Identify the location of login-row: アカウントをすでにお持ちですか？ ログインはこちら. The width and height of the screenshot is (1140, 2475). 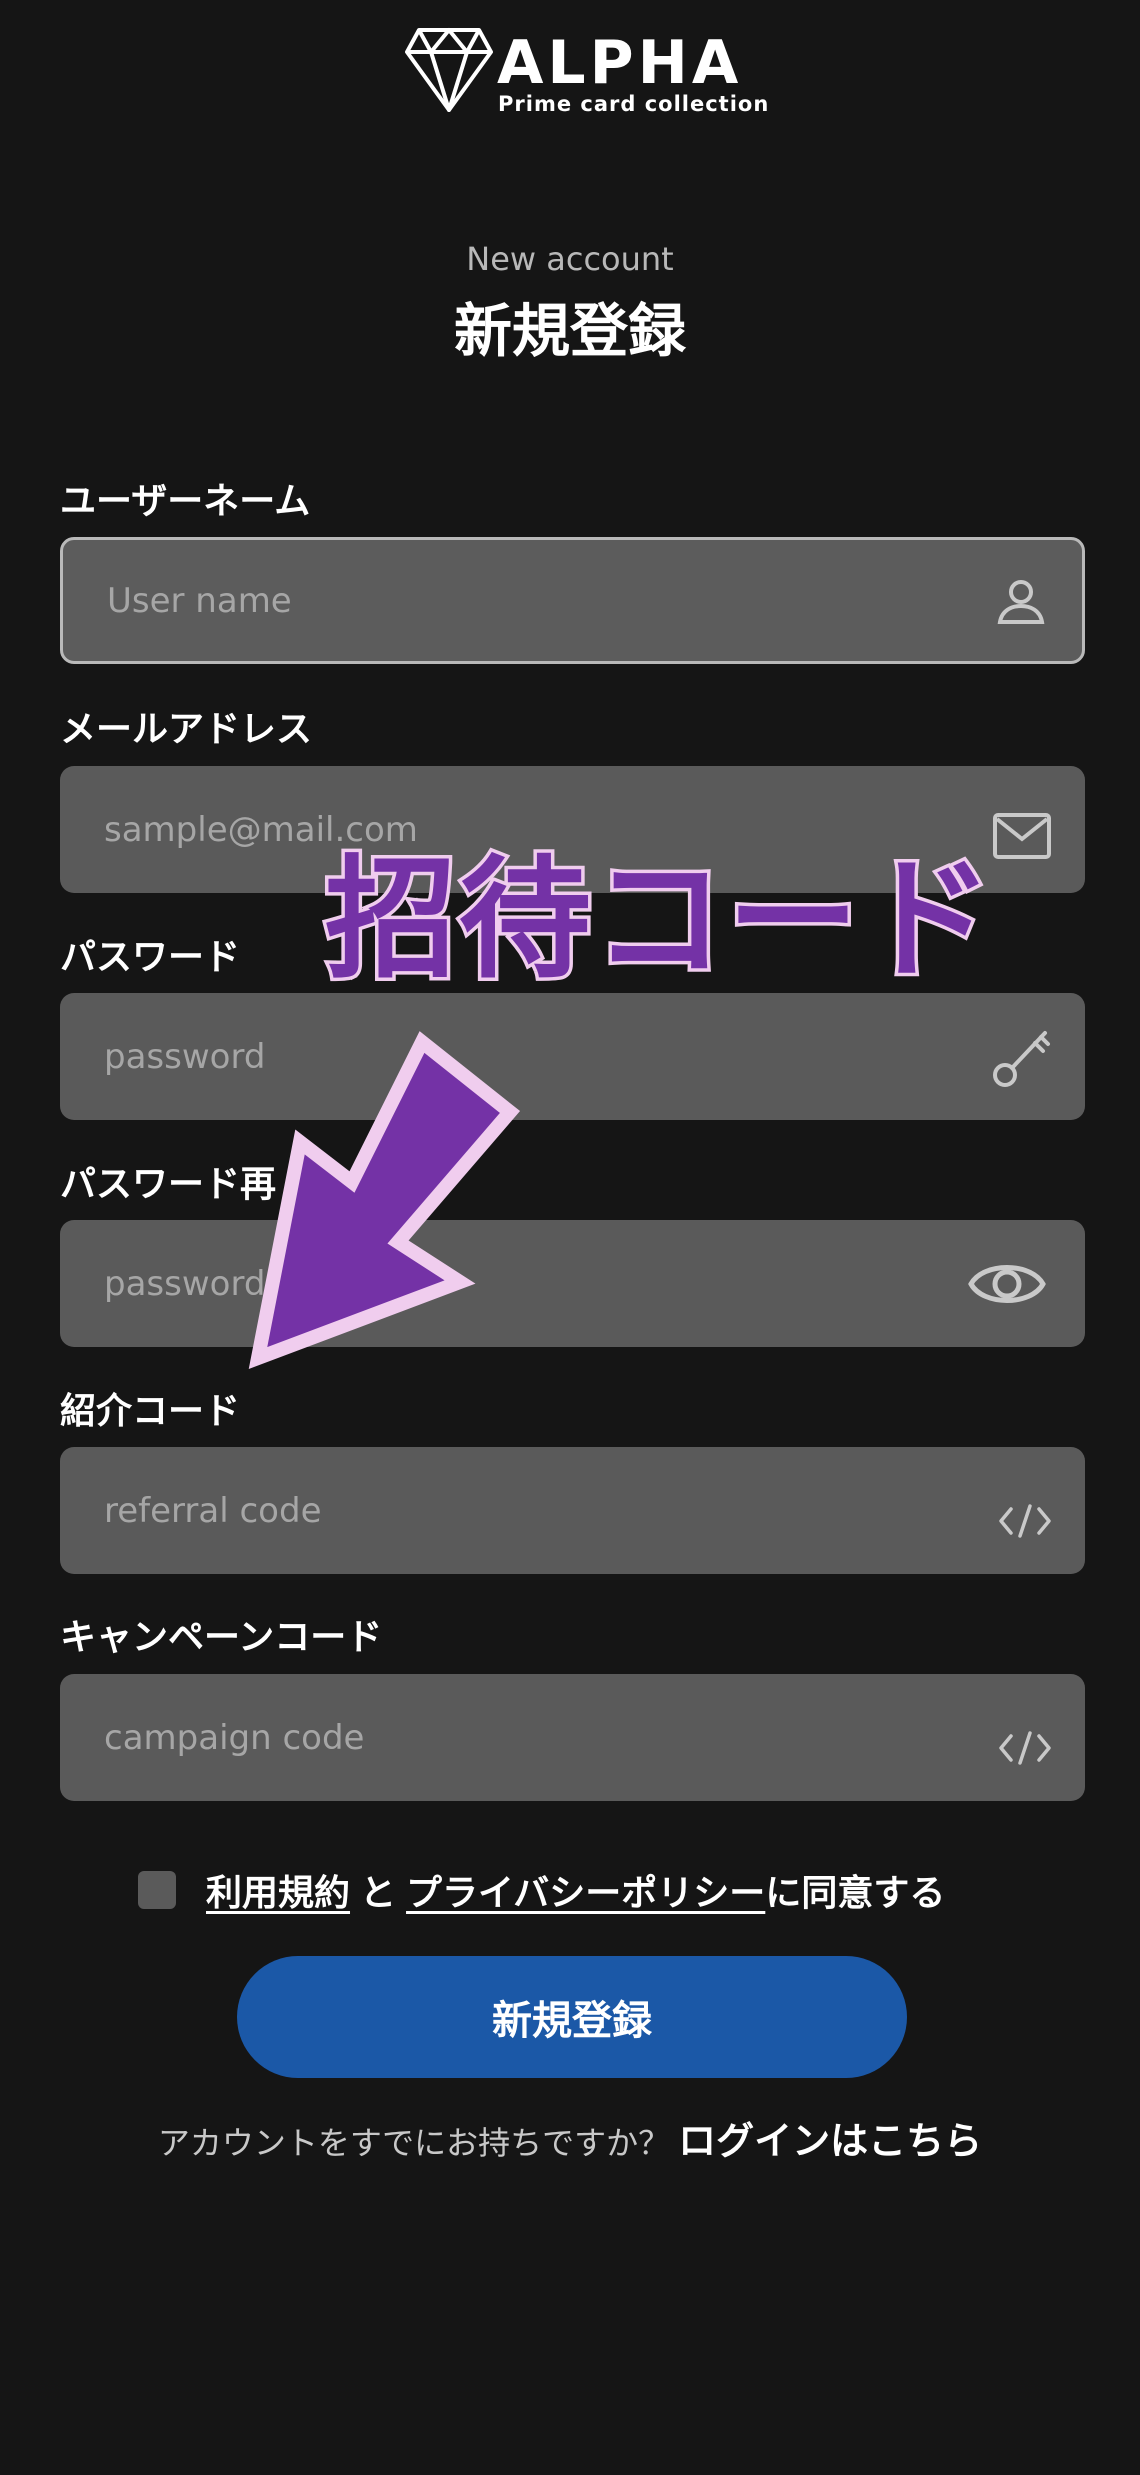
(570, 2137).